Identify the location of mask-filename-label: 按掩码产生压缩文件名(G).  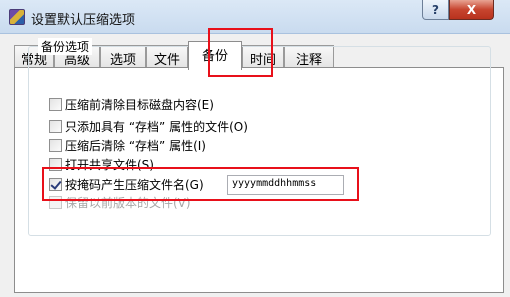
(134, 184).